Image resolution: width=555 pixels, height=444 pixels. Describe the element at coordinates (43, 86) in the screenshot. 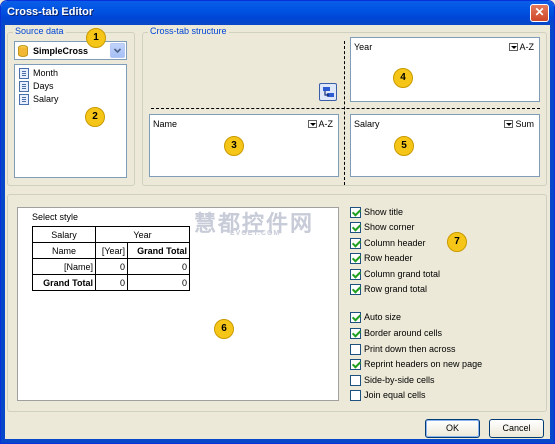

I see `field-label: Days` at that location.